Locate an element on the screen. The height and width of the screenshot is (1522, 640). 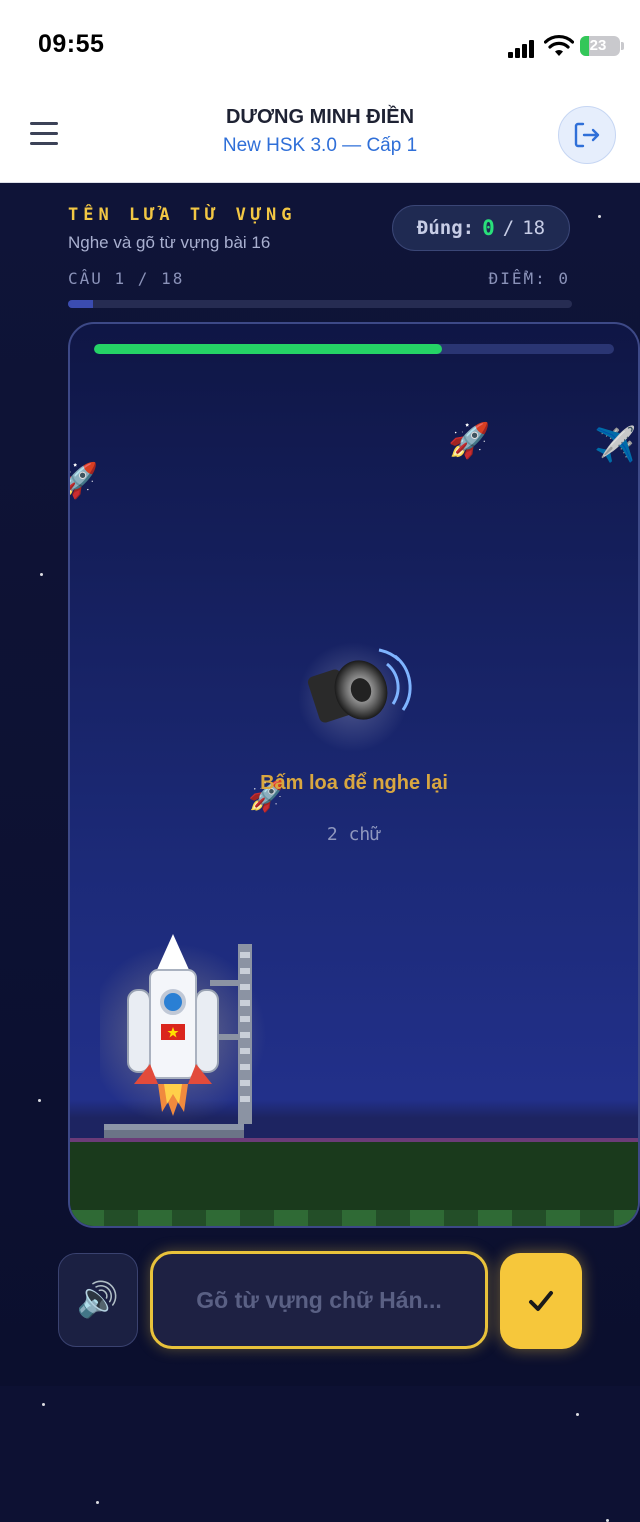
speaker-icon is located at coordinates (355, 697).